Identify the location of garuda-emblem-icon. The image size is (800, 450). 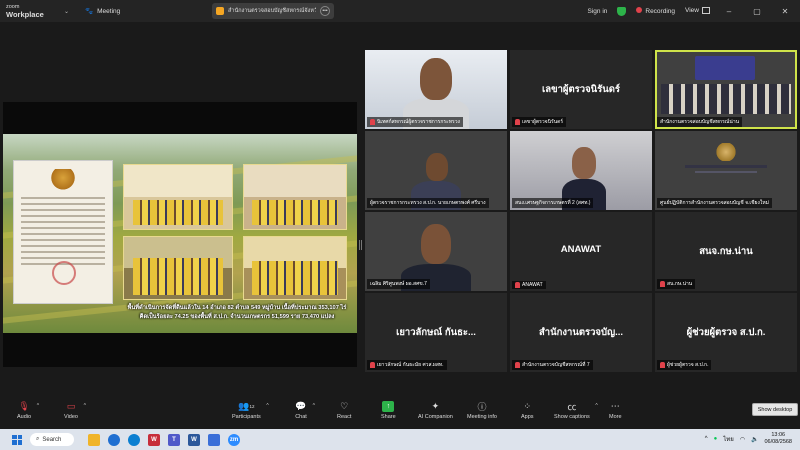
(63, 180).